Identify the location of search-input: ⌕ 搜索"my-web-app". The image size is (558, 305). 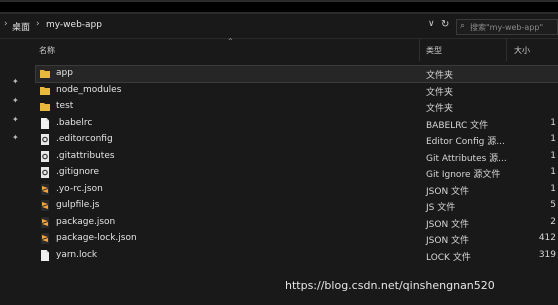
(507, 27).